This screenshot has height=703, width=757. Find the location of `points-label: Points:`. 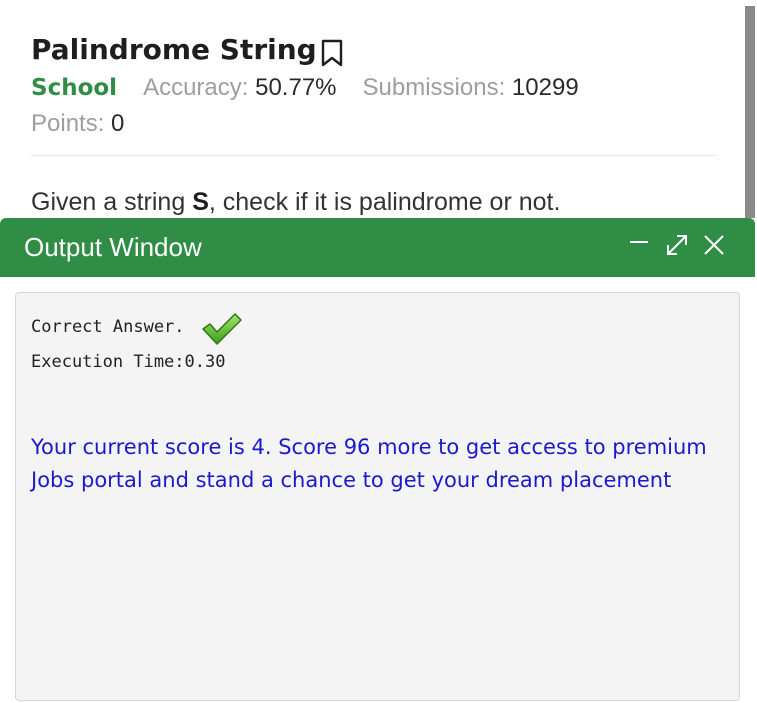

points-label: Points: is located at coordinates (68, 123).